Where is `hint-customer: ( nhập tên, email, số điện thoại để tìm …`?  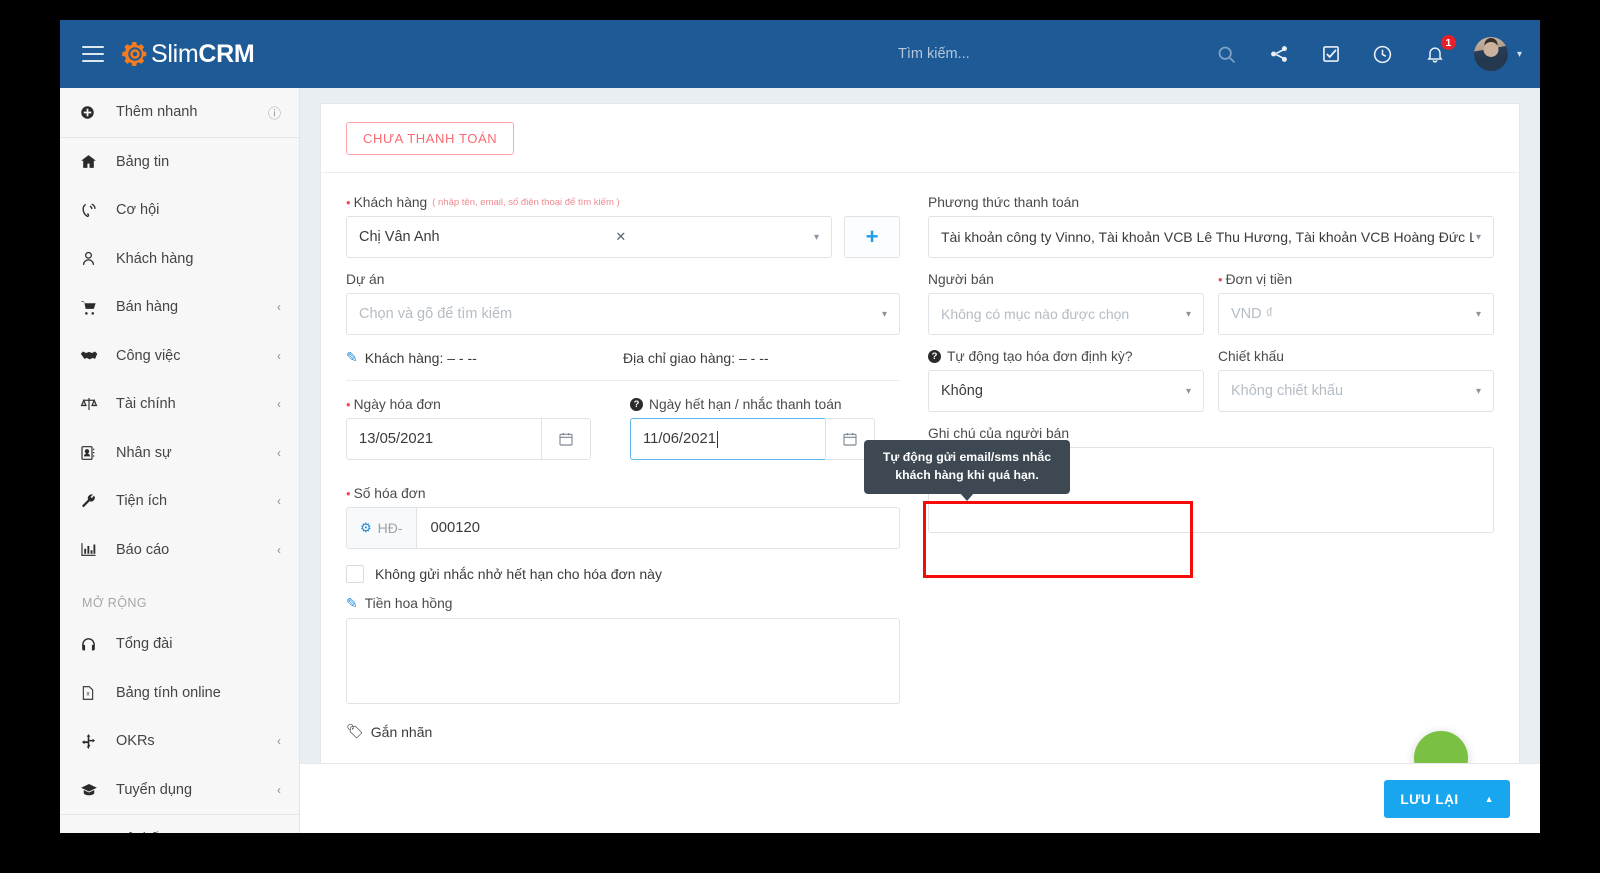
hint-customer: ( nhập tên, email, số điện thoại để tìm … is located at coordinates (526, 202).